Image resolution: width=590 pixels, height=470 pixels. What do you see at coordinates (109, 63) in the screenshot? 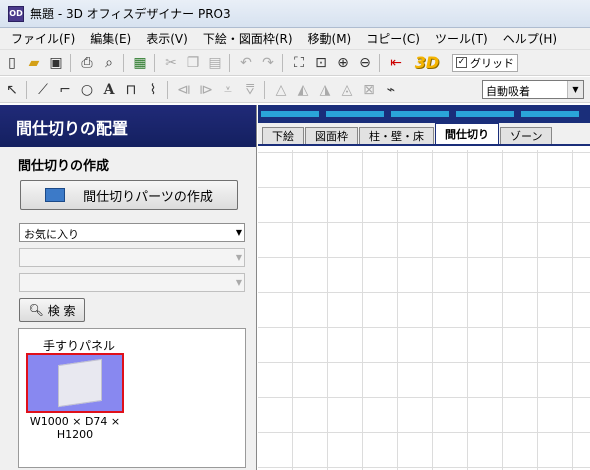
I see `print-preview-icon: ⌕` at bounding box center [109, 63].